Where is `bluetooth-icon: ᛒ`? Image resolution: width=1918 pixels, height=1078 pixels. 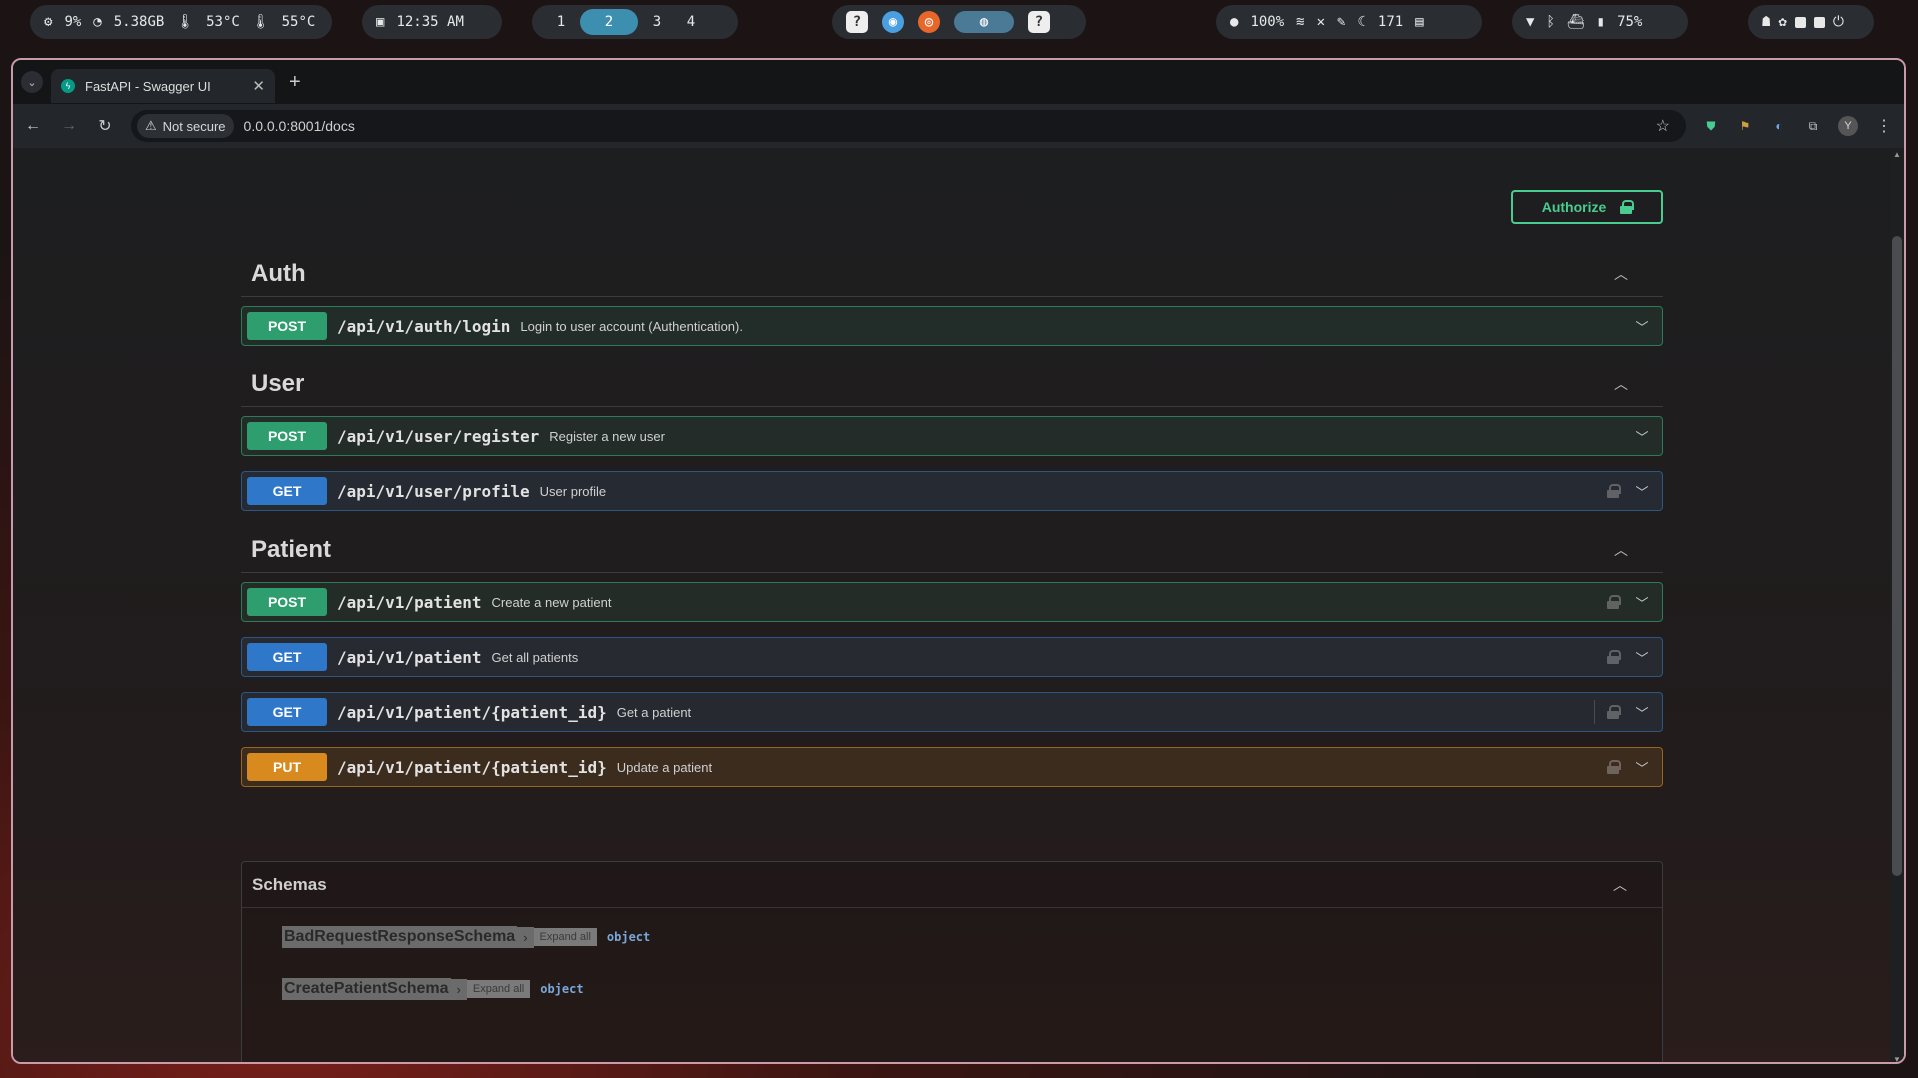
bluetooth-icon: ᛒ is located at coordinates (1550, 22).